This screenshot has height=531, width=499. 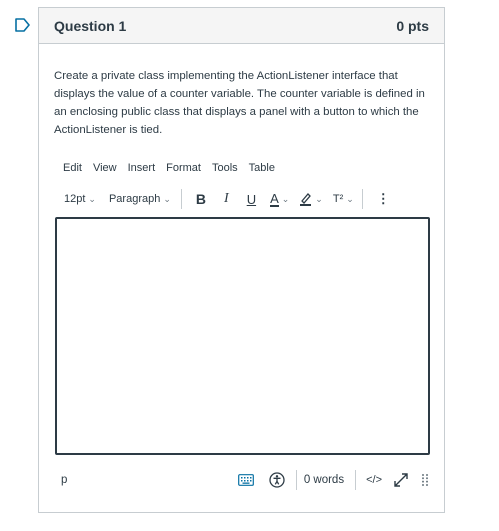 What do you see at coordinates (274, 198) in the screenshot?
I see `text-color-icon: A` at bounding box center [274, 198].